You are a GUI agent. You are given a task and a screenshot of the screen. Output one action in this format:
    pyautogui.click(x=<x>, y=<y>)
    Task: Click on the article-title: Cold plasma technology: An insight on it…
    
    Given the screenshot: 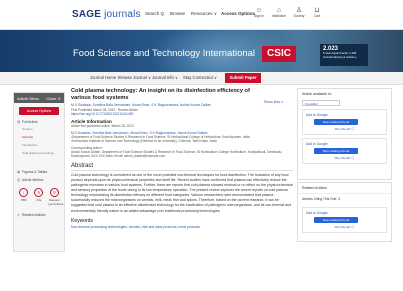 What is the action you would take?
    pyautogui.click(x=160, y=94)
    